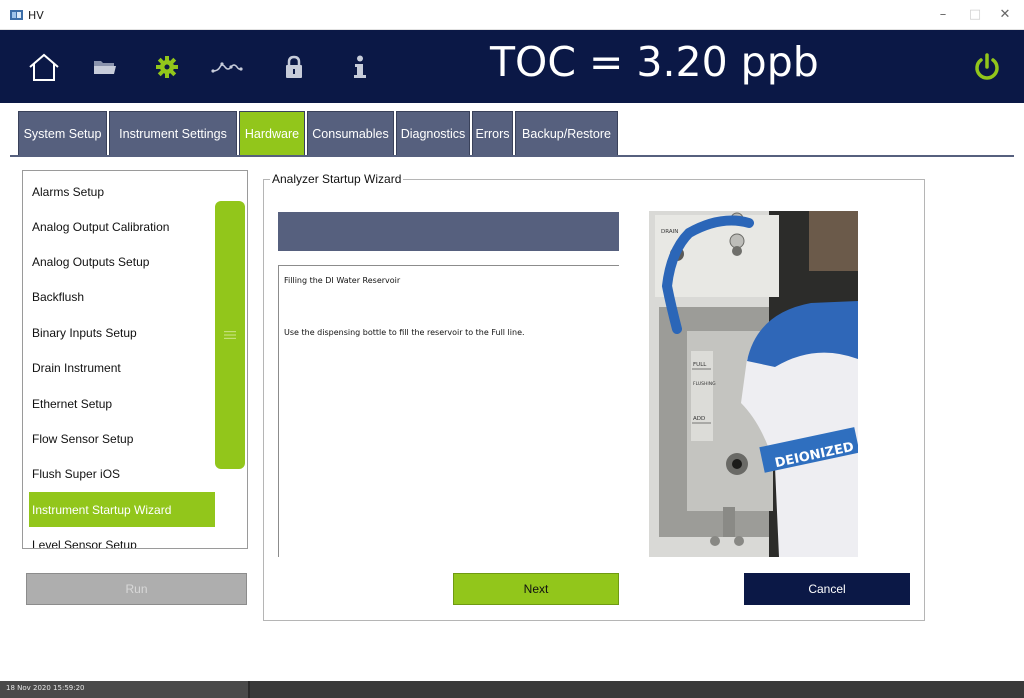 The image size is (1024, 698). I want to click on tab-diagnostics: Diagnostics, so click(433, 133).